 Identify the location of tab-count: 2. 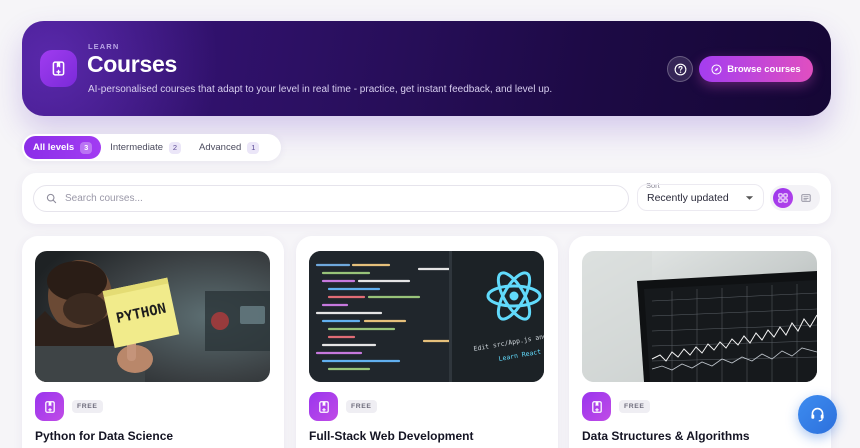
(175, 147).